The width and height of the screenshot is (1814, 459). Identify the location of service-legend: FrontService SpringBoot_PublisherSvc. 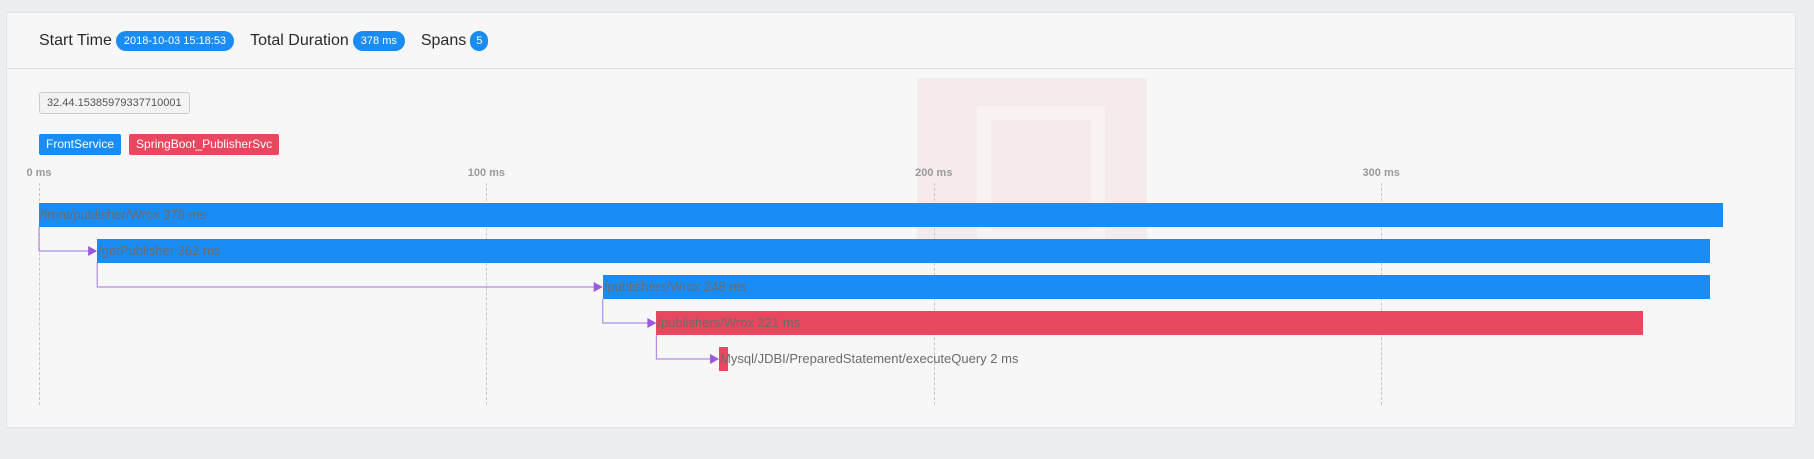
(159, 144).